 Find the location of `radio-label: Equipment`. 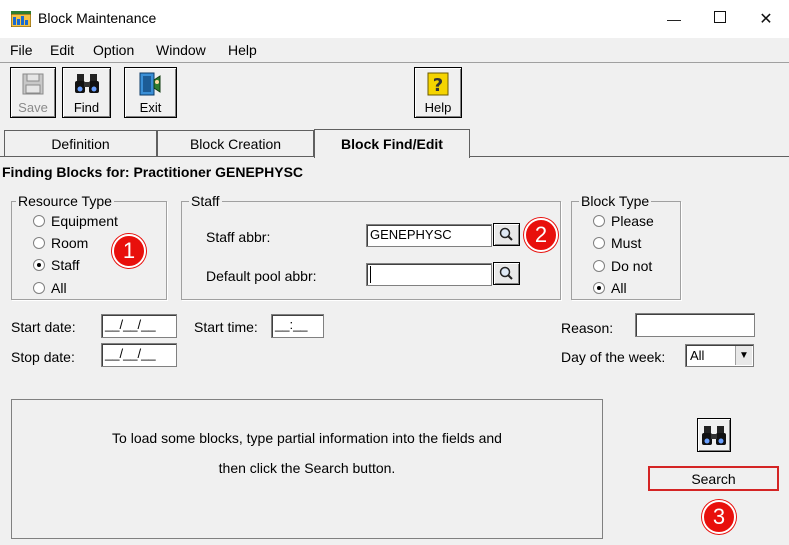

radio-label: Equipment is located at coordinates (84, 221).